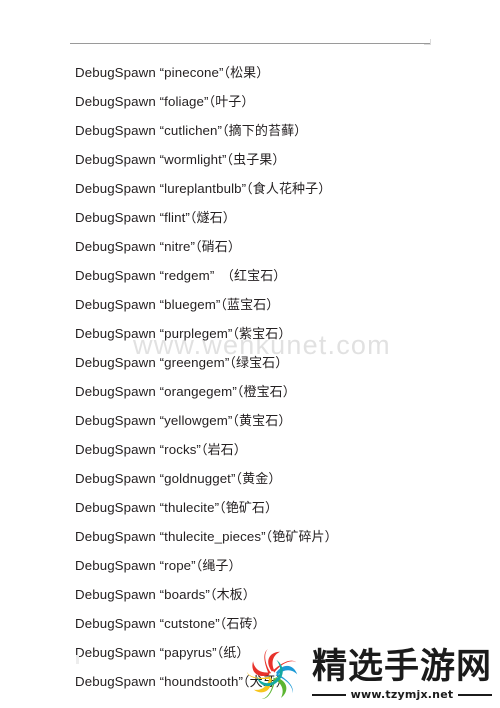 This screenshot has width=500, height=708. Describe the element at coordinates (231, 102) in the screenshot. I see `command-translation: （叶子）` at that location.